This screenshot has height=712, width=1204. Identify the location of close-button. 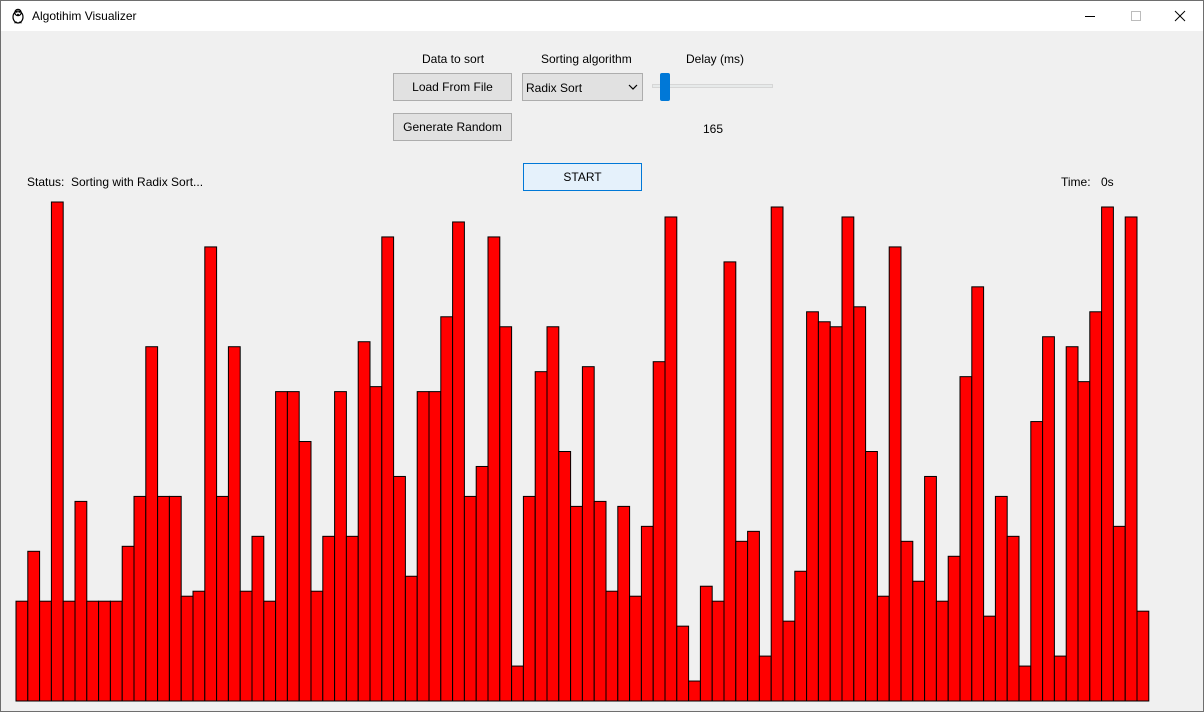
(1180, 16).